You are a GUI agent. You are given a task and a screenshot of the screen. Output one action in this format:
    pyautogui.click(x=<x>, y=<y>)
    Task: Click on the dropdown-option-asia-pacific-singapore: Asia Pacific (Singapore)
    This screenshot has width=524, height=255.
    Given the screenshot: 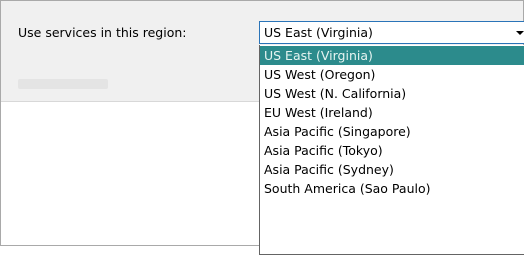 What is the action you would take?
    pyautogui.click(x=392, y=131)
    